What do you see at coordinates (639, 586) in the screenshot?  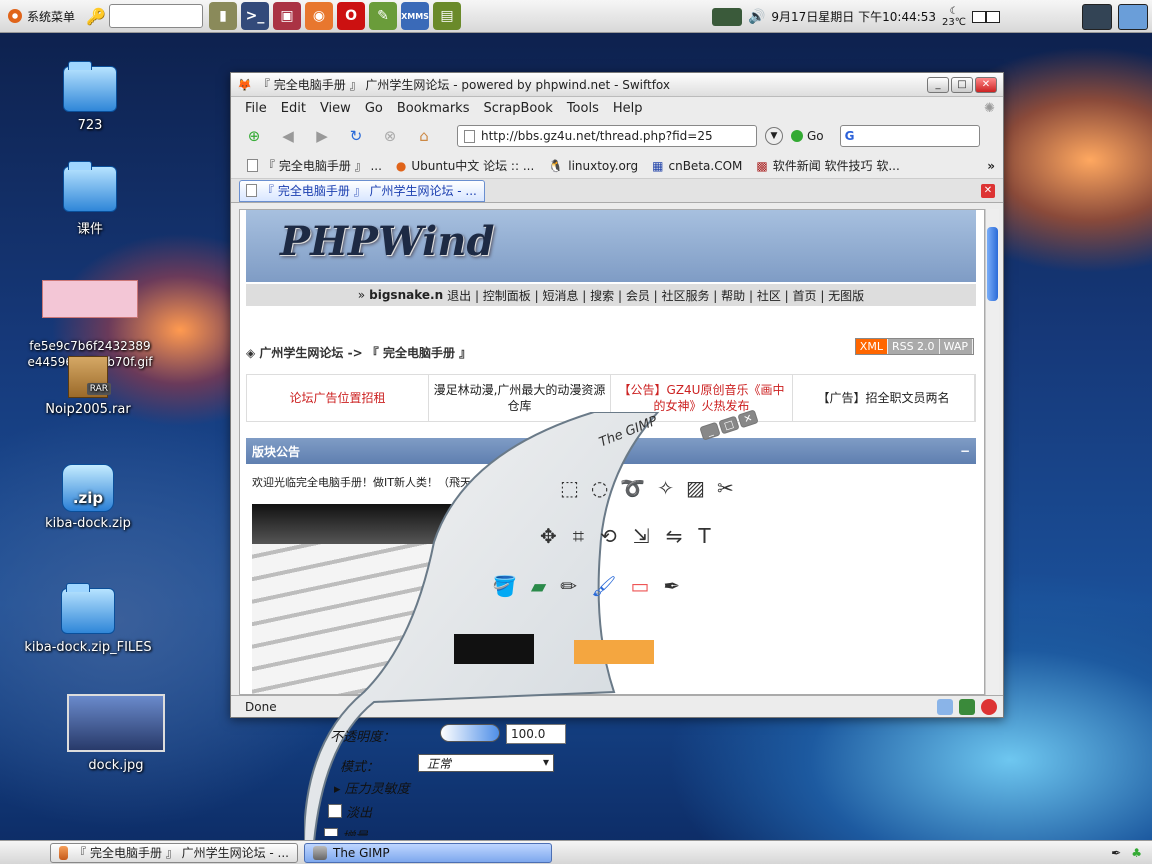 I see `eraser-icon: ▭` at bounding box center [639, 586].